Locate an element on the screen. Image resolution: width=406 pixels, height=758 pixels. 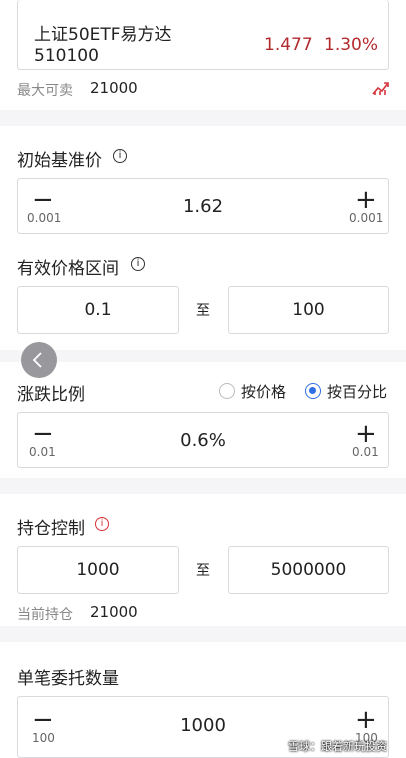
base-price-label: 初始基准价 is located at coordinates (59, 161).